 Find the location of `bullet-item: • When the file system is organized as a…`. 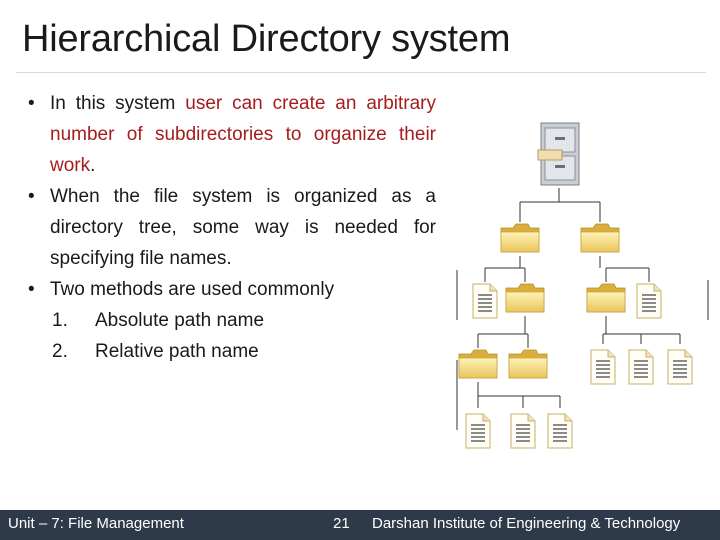

bullet-item: • When the file system is organized as a… is located at coordinates (228, 227).